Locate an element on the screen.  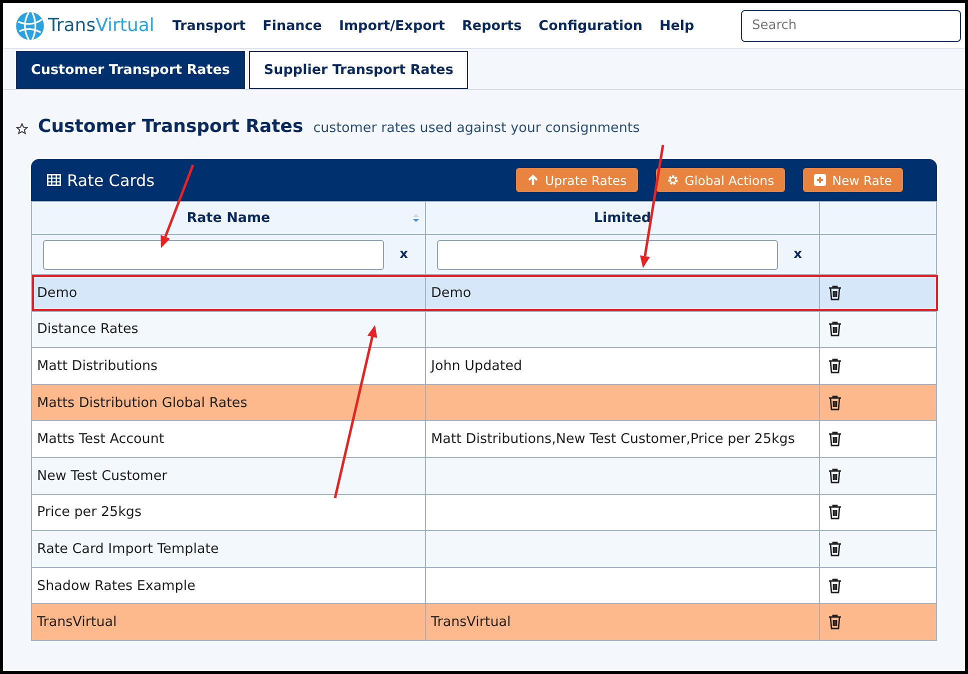
nav-menu-item: Finance is located at coordinates (292, 26).